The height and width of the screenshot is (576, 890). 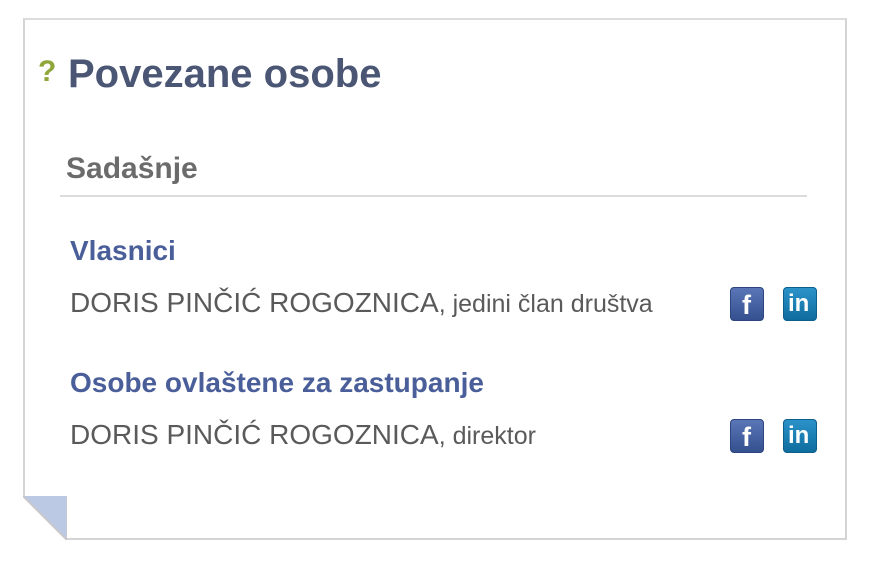 What do you see at coordinates (47, 72) in the screenshot?
I see `help-icon: ?` at bounding box center [47, 72].